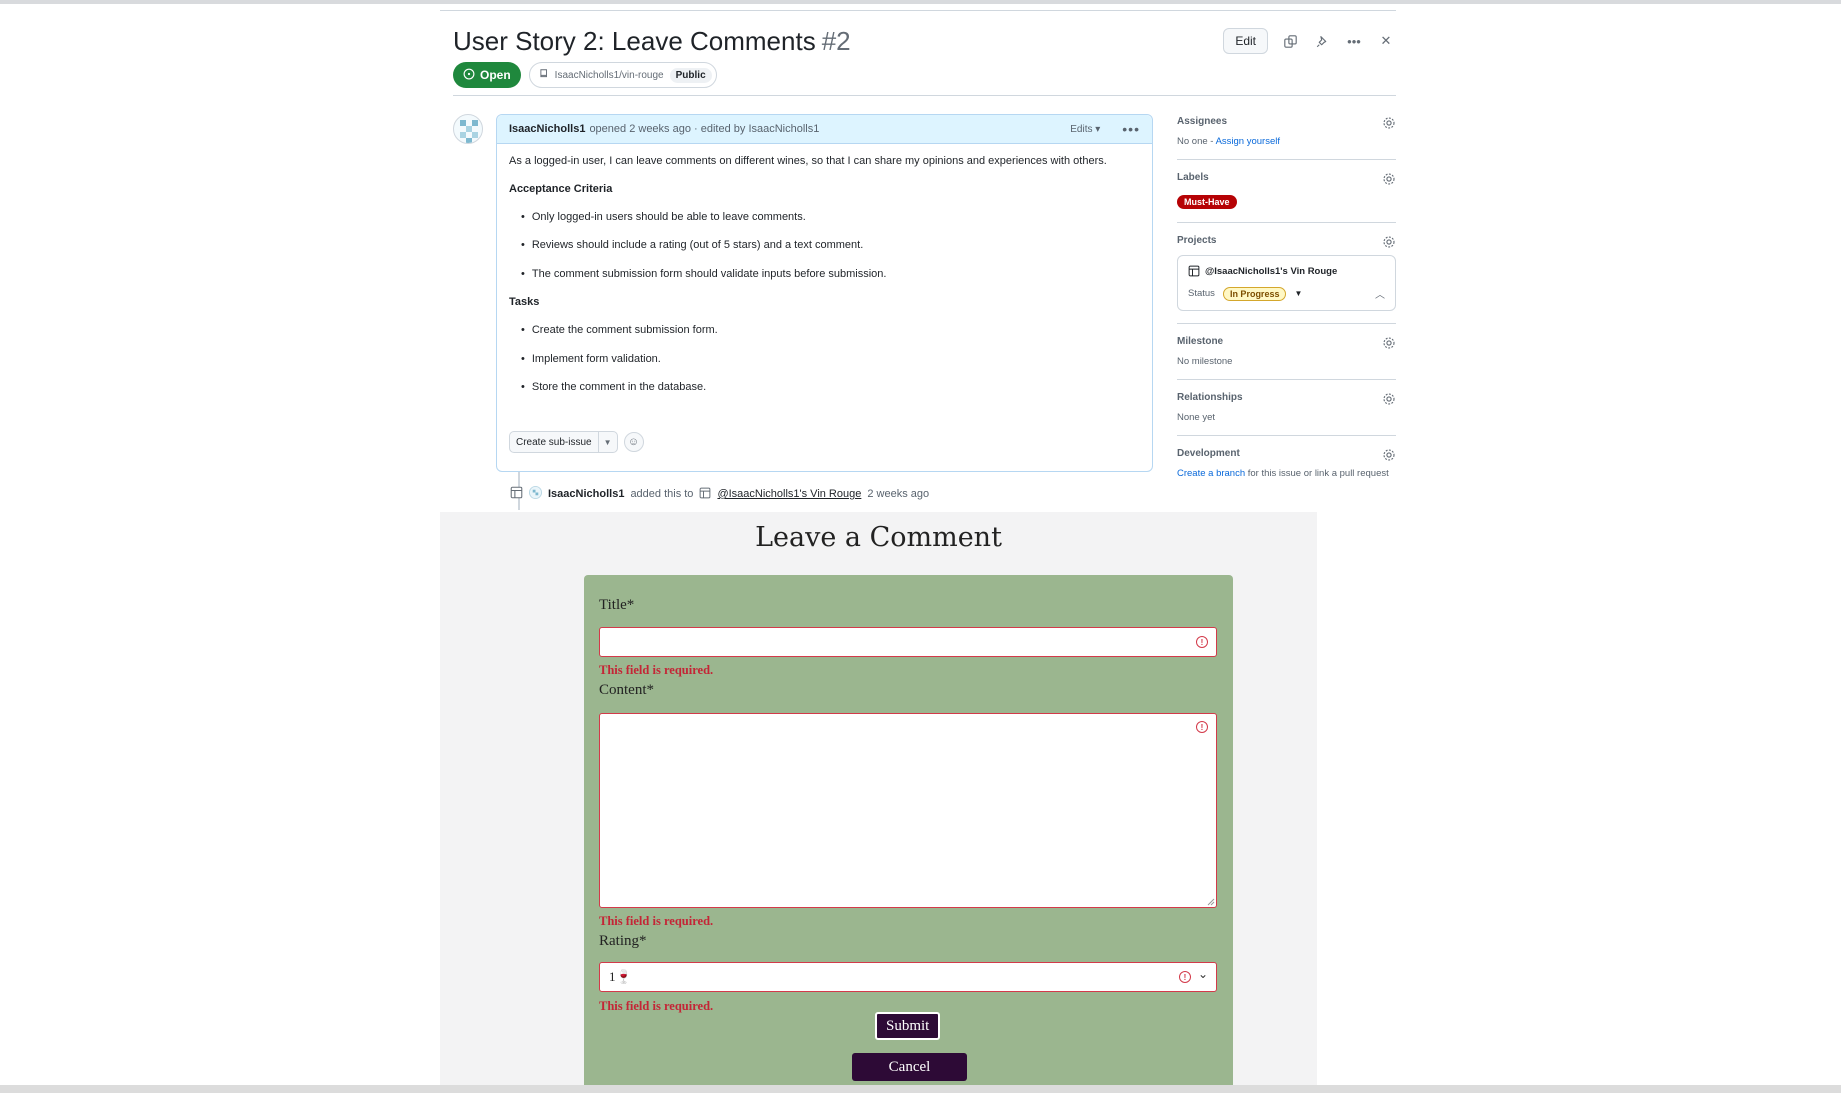  What do you see at coordinates (908, 1026) in the screenshot?
I see `submit-button: Submit` at bounding box center [908, 1026].